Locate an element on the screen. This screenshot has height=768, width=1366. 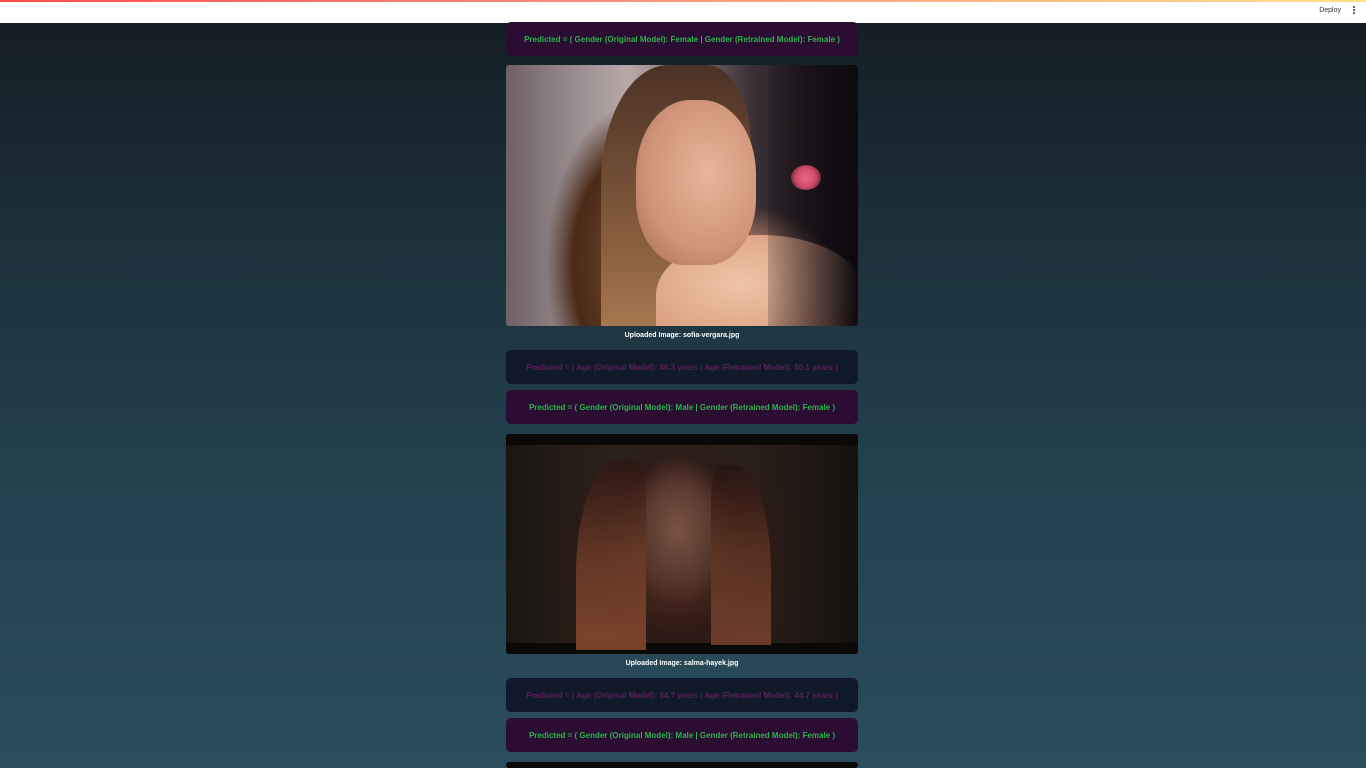
uploaded-image-sofia-vergara is located at coordinates (682, 195).